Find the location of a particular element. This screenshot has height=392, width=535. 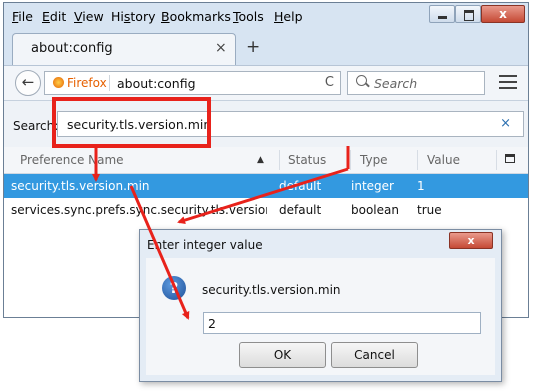

menu-view: View is located at coordinates (89, 16).